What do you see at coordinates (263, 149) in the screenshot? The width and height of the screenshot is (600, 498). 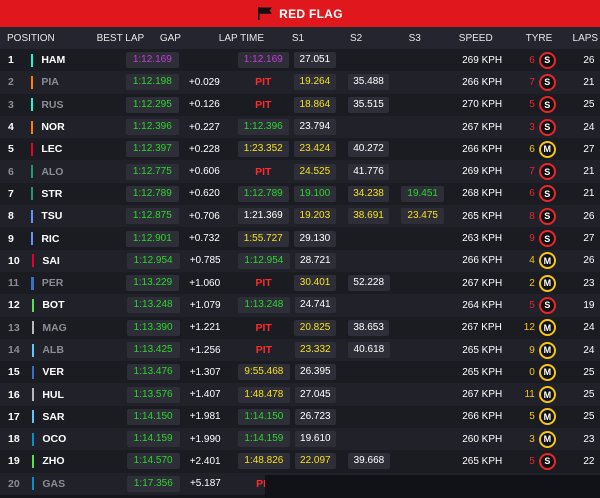 I see `lap-time-cell: 1:23.352` at bounding box center [263, 149].